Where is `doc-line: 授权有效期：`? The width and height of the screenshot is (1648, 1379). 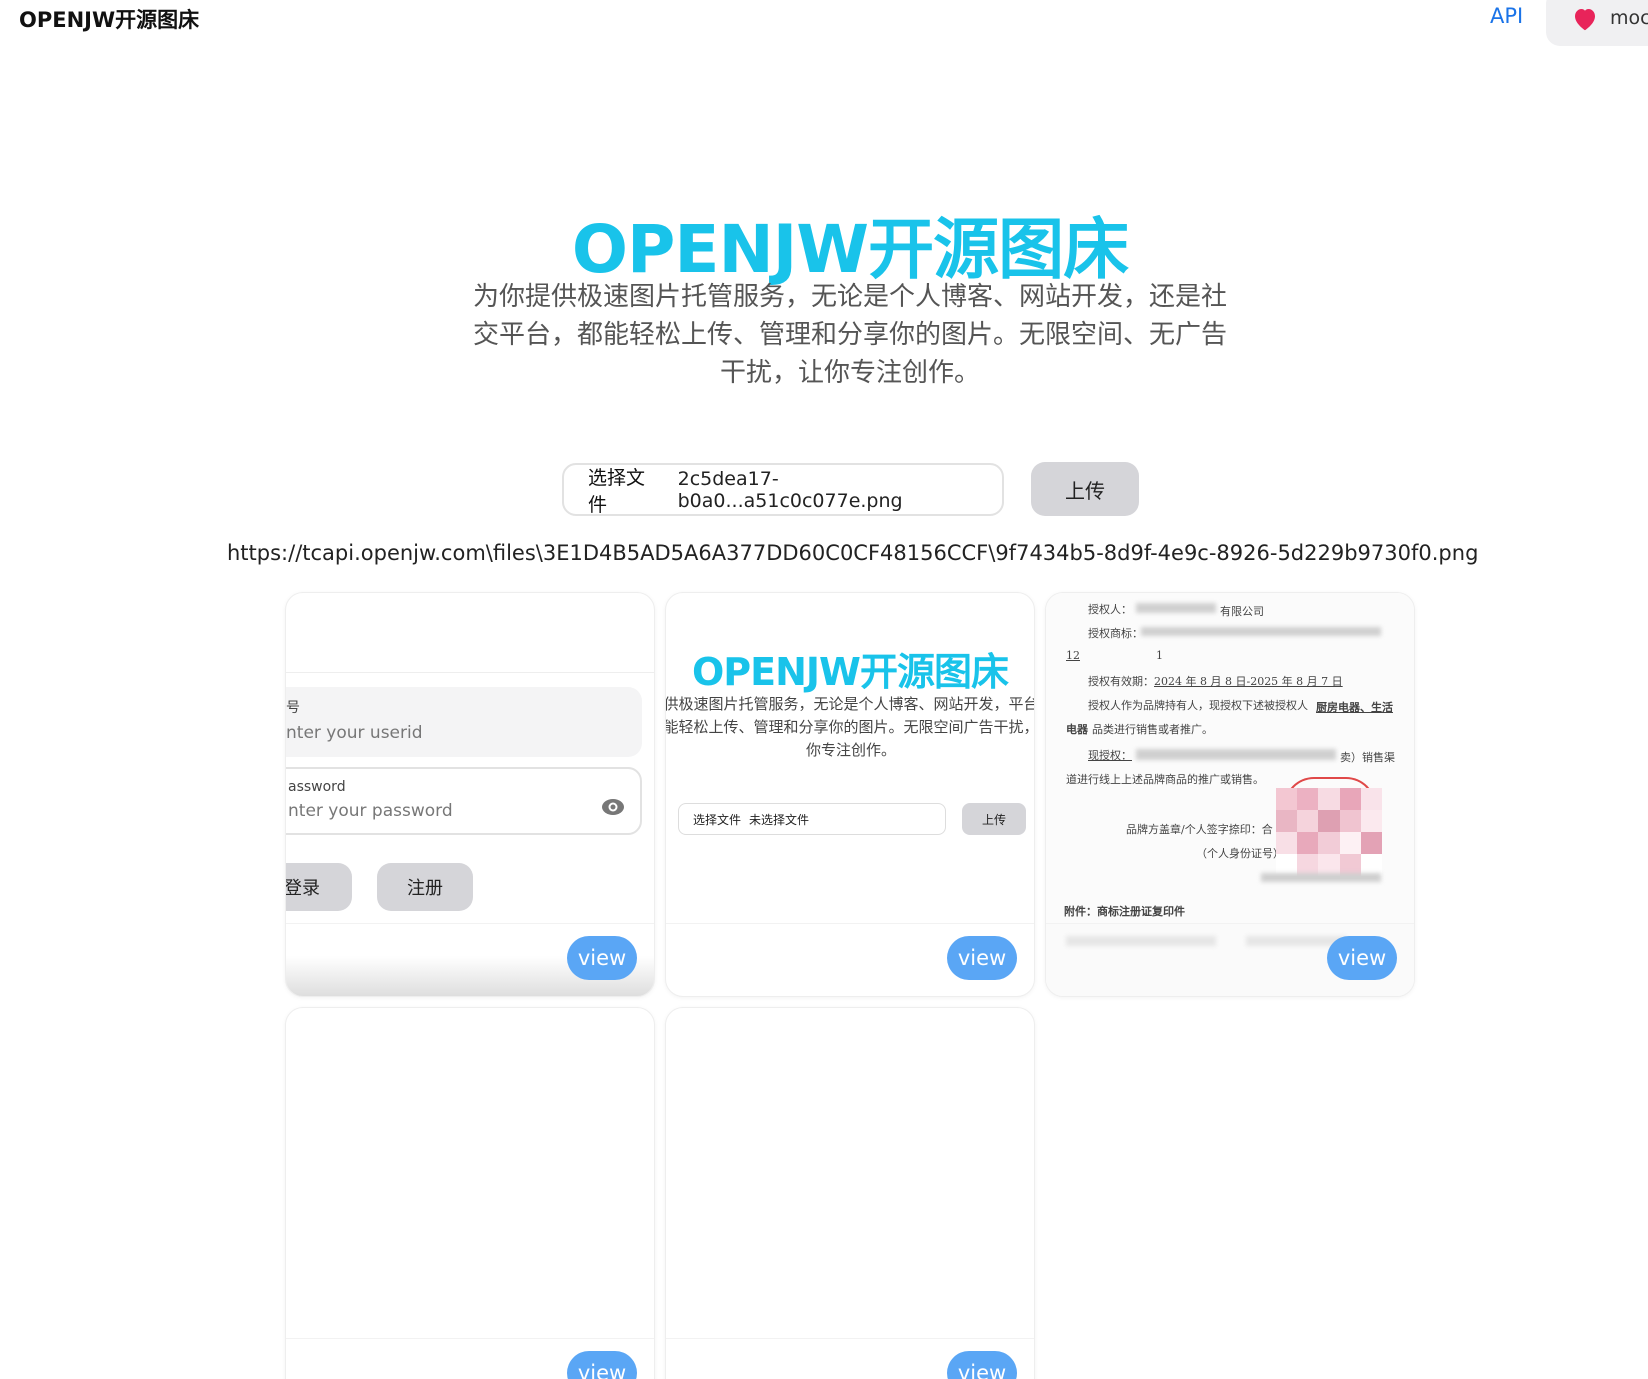
doc-line: 授权有效期： is located at coordinates (1121, 681).